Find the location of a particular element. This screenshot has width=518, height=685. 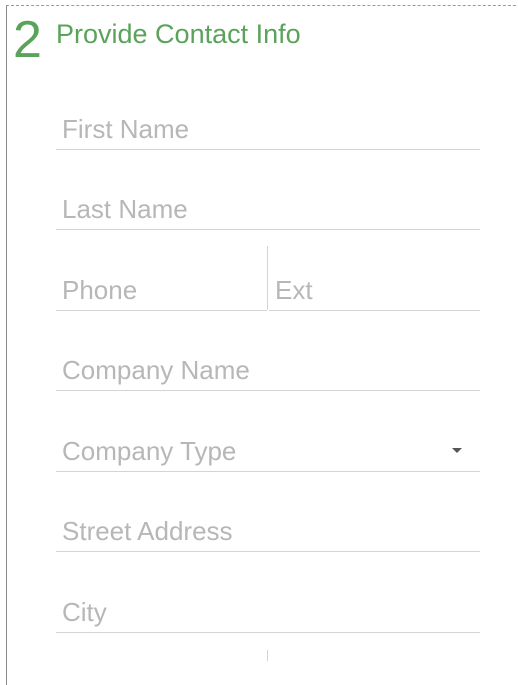

last-name-input is located at coordinates (268, 209).